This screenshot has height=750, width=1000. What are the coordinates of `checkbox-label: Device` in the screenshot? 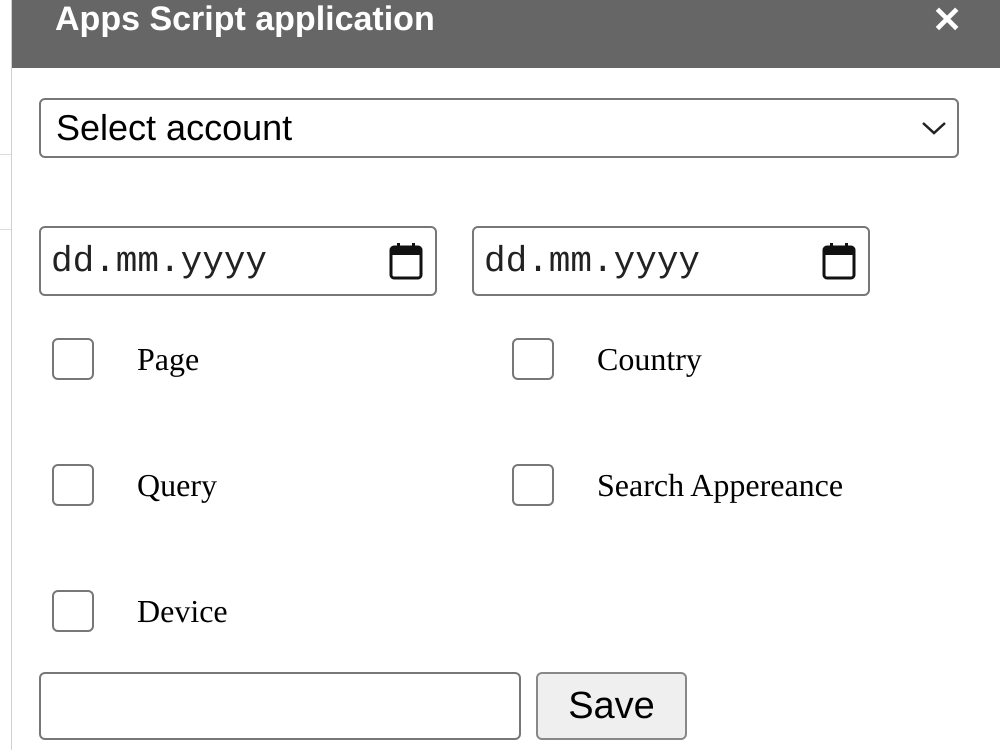 It's located at (182, 611).